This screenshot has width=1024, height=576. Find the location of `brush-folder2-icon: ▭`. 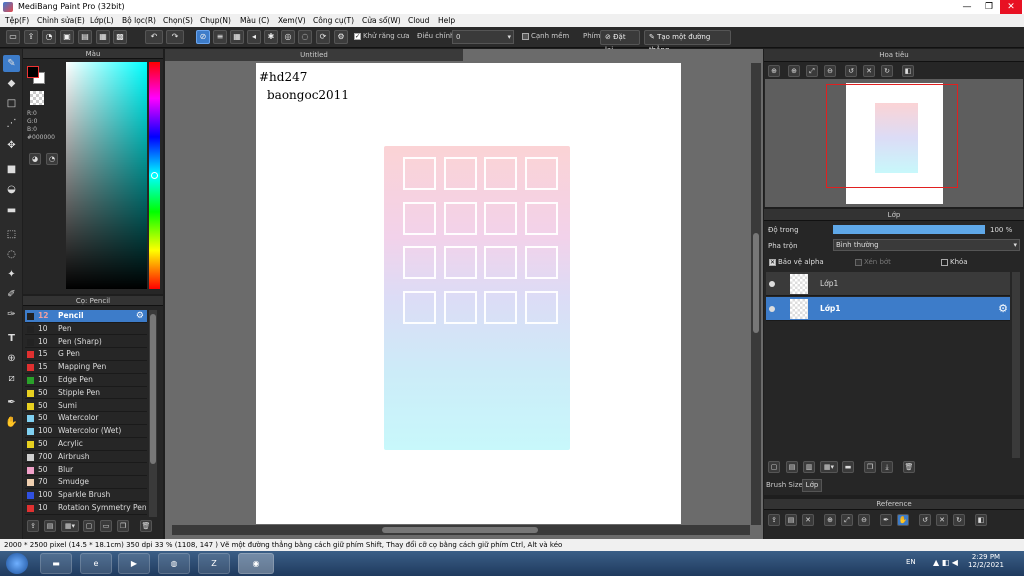

brush-folder2-icon: ▭ is located at coordinates (106, 526).